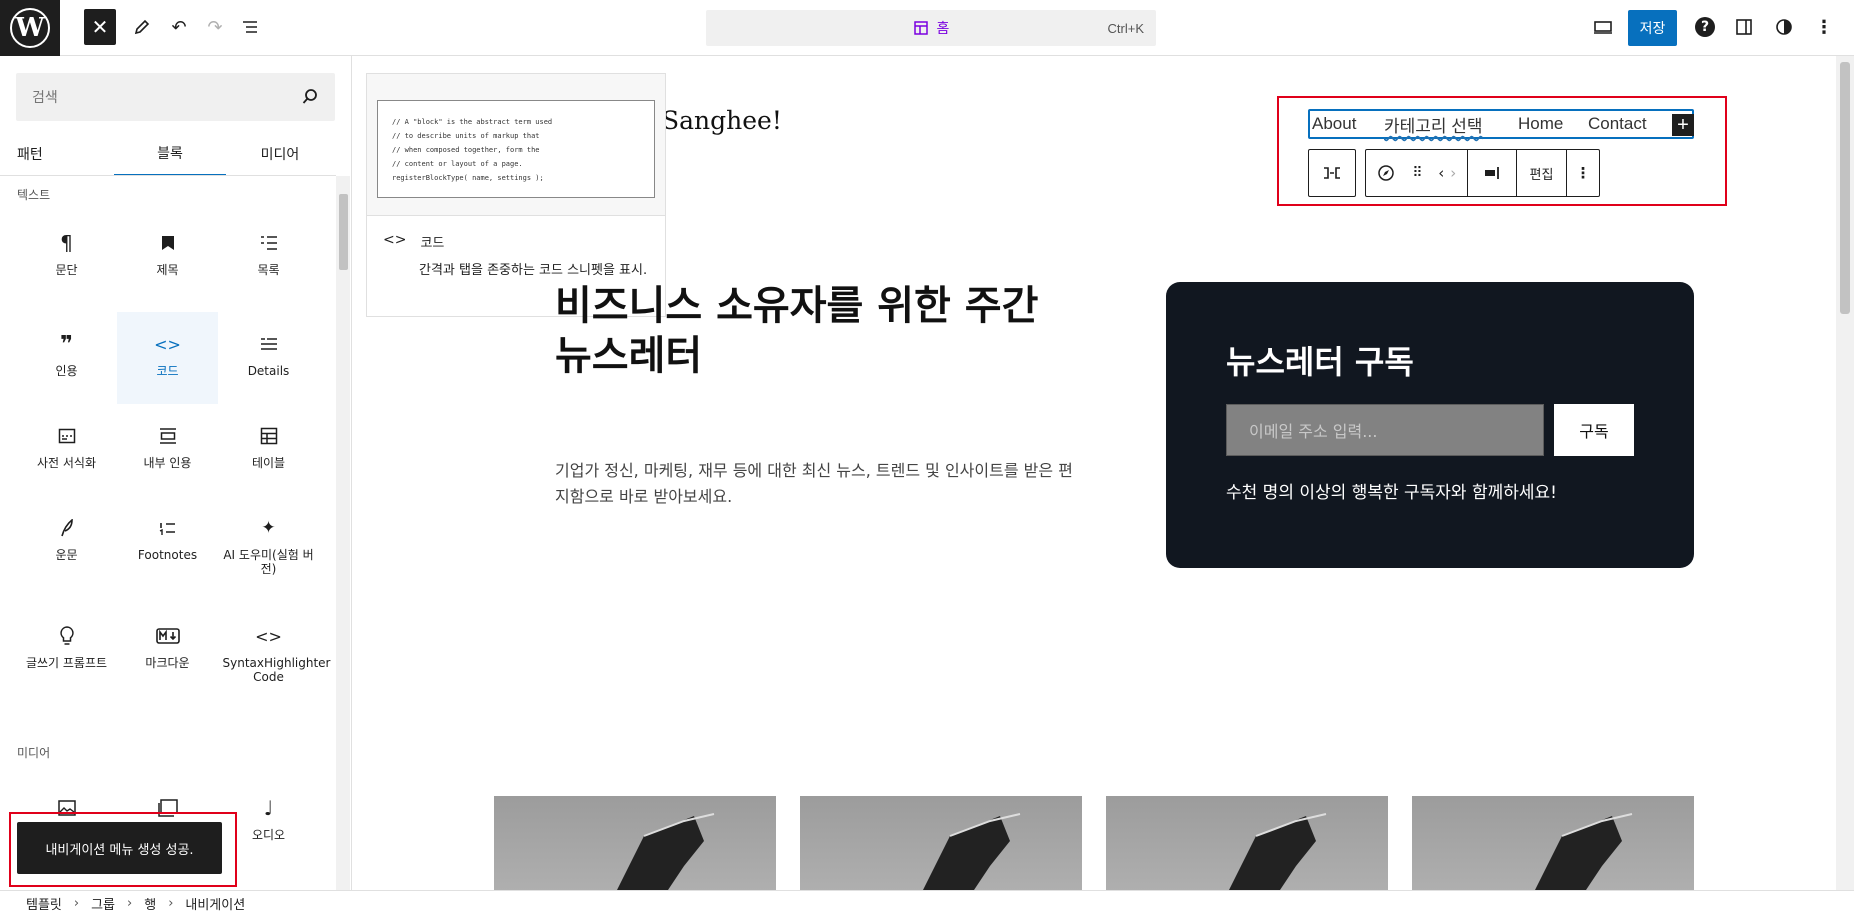  Describe the element at coordinates (432, 243) in the screenshot. I see `preview-block-name: 코드` at that location.